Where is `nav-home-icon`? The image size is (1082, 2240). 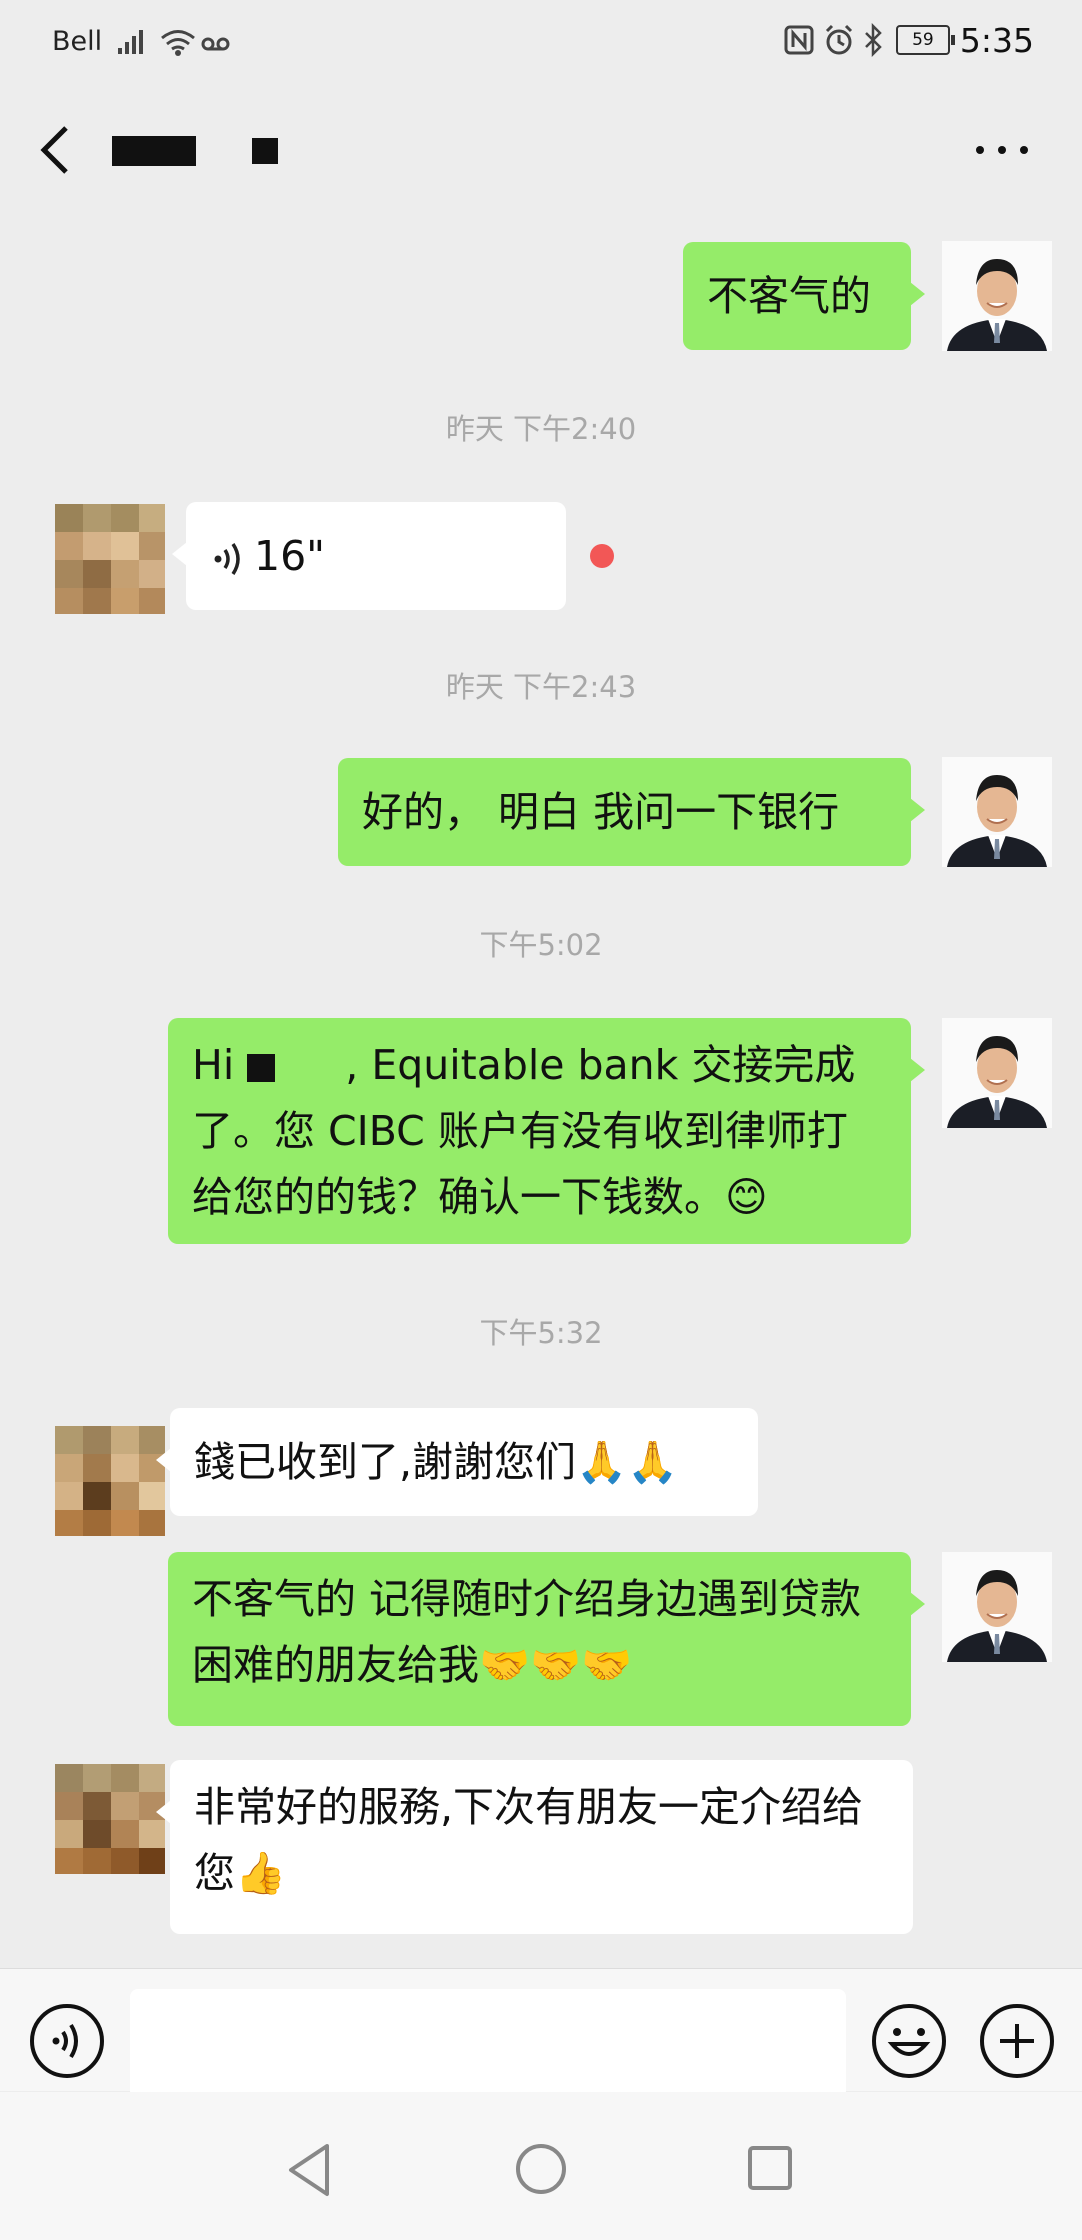
nav-home-icon is located at coordinates (541, 2169).